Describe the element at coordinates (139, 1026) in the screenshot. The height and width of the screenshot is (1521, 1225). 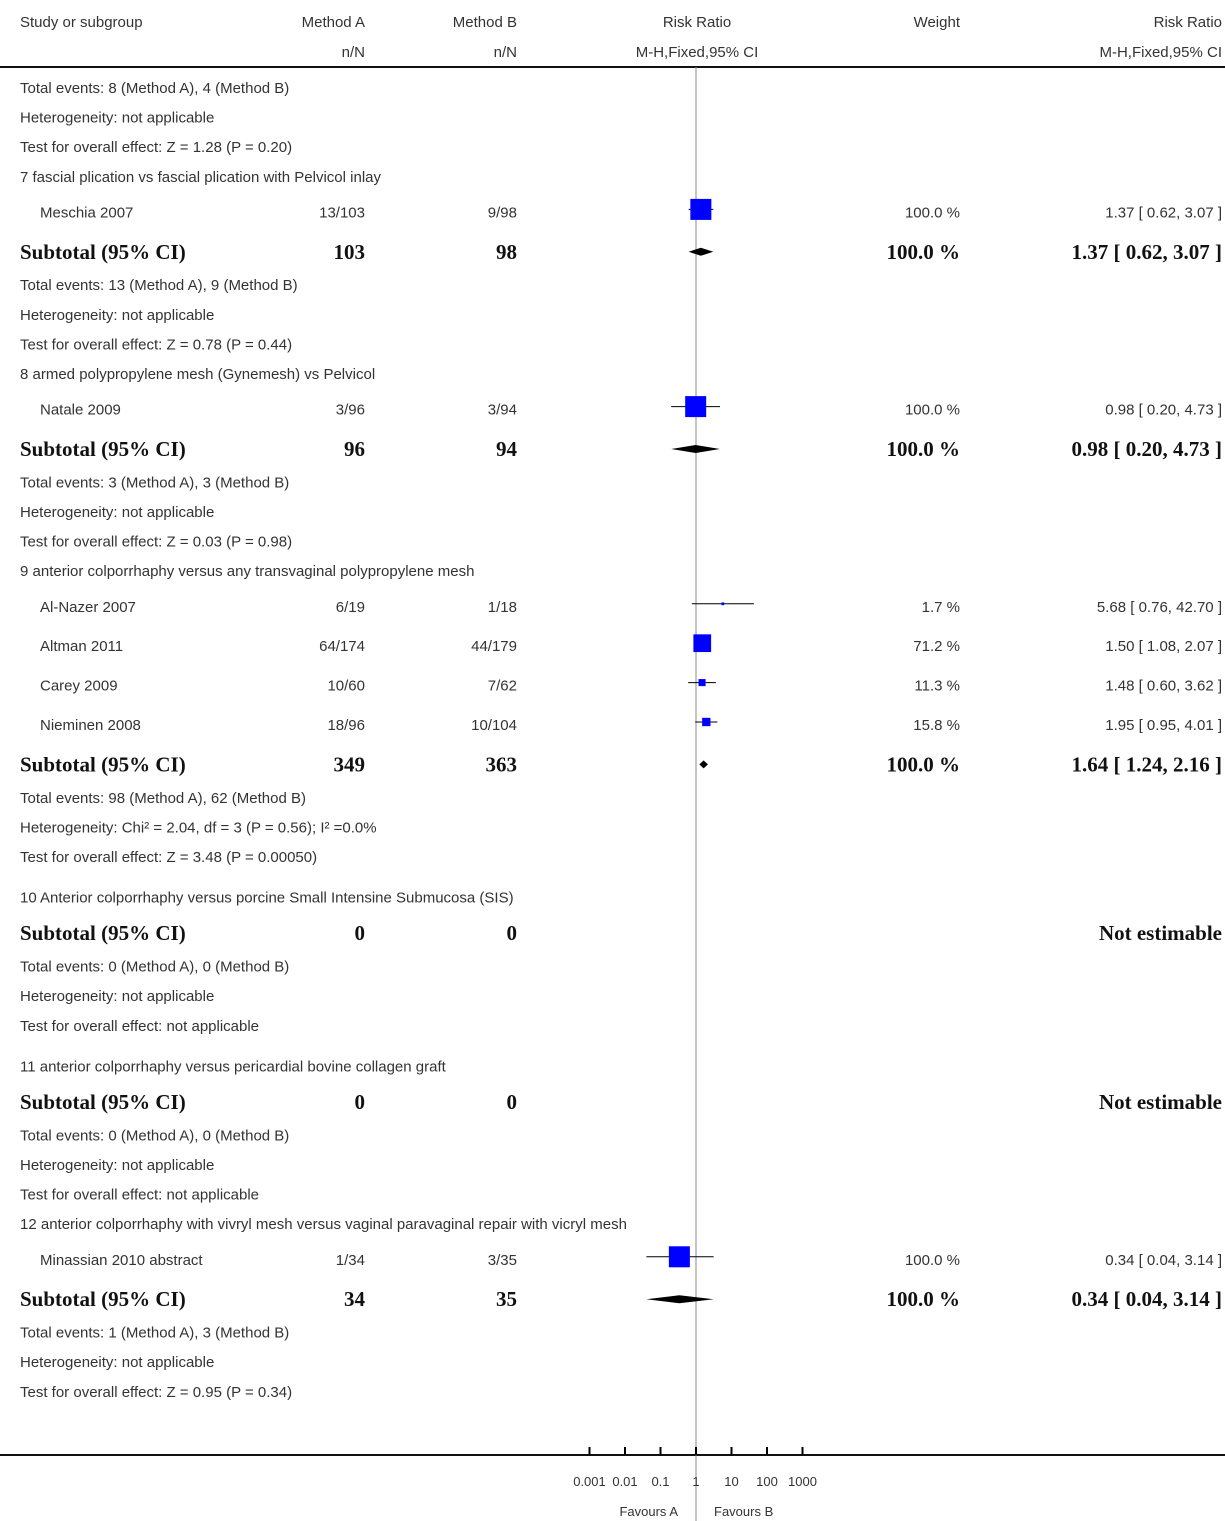
I see `row-text: Test for overall effect: not applicable` at that location.